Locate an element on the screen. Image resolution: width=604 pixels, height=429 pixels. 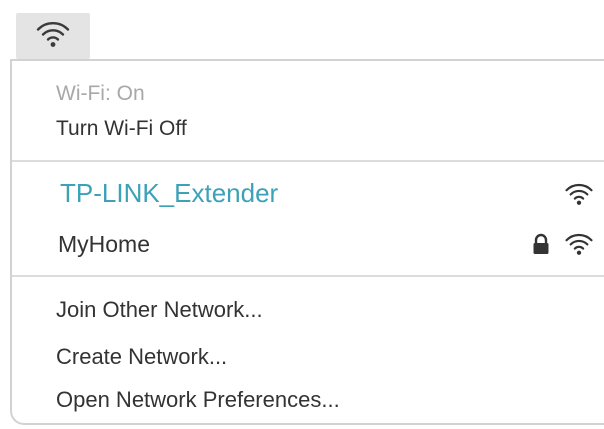
network-item-myhome-icons is located at coordinates (563, 246).